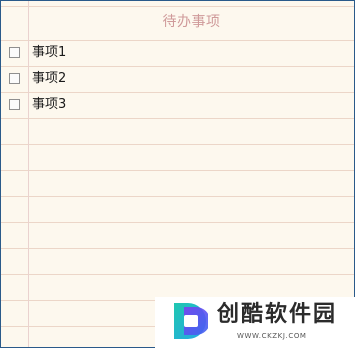 The width and height of the screenshot is (355, 348). I want to click on todo-label: 事项2, so click(49, 79).